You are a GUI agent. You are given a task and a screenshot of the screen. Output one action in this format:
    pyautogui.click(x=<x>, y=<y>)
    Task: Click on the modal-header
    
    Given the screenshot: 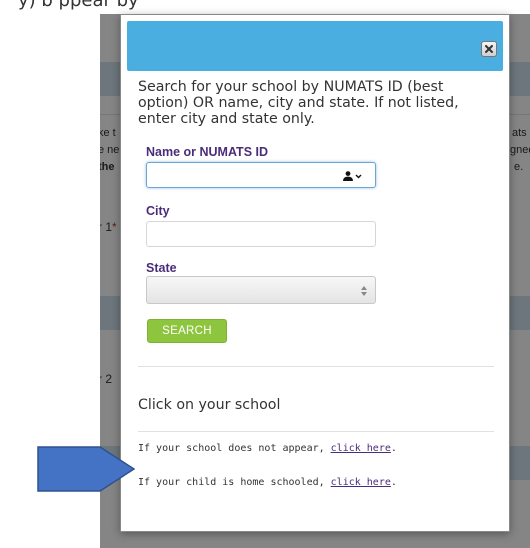 What is the action you would take?
    pyautogui.click(x=315, y=46)
    